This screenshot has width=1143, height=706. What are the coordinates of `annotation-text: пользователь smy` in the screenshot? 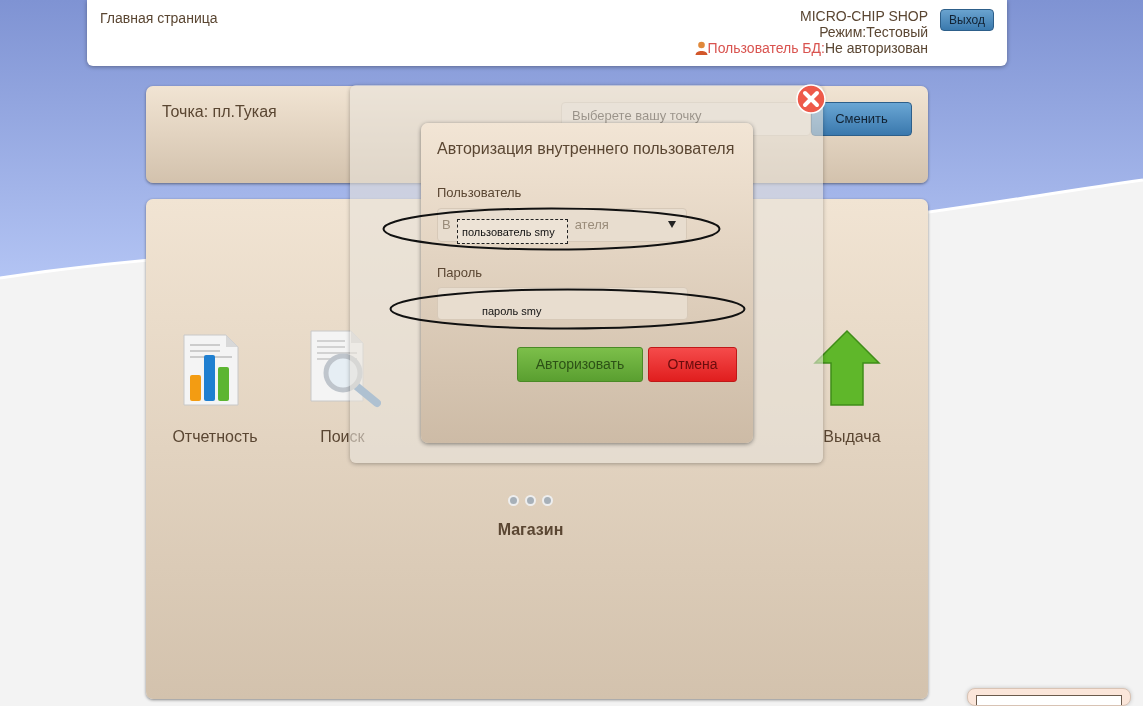 It's located at (512, 231).